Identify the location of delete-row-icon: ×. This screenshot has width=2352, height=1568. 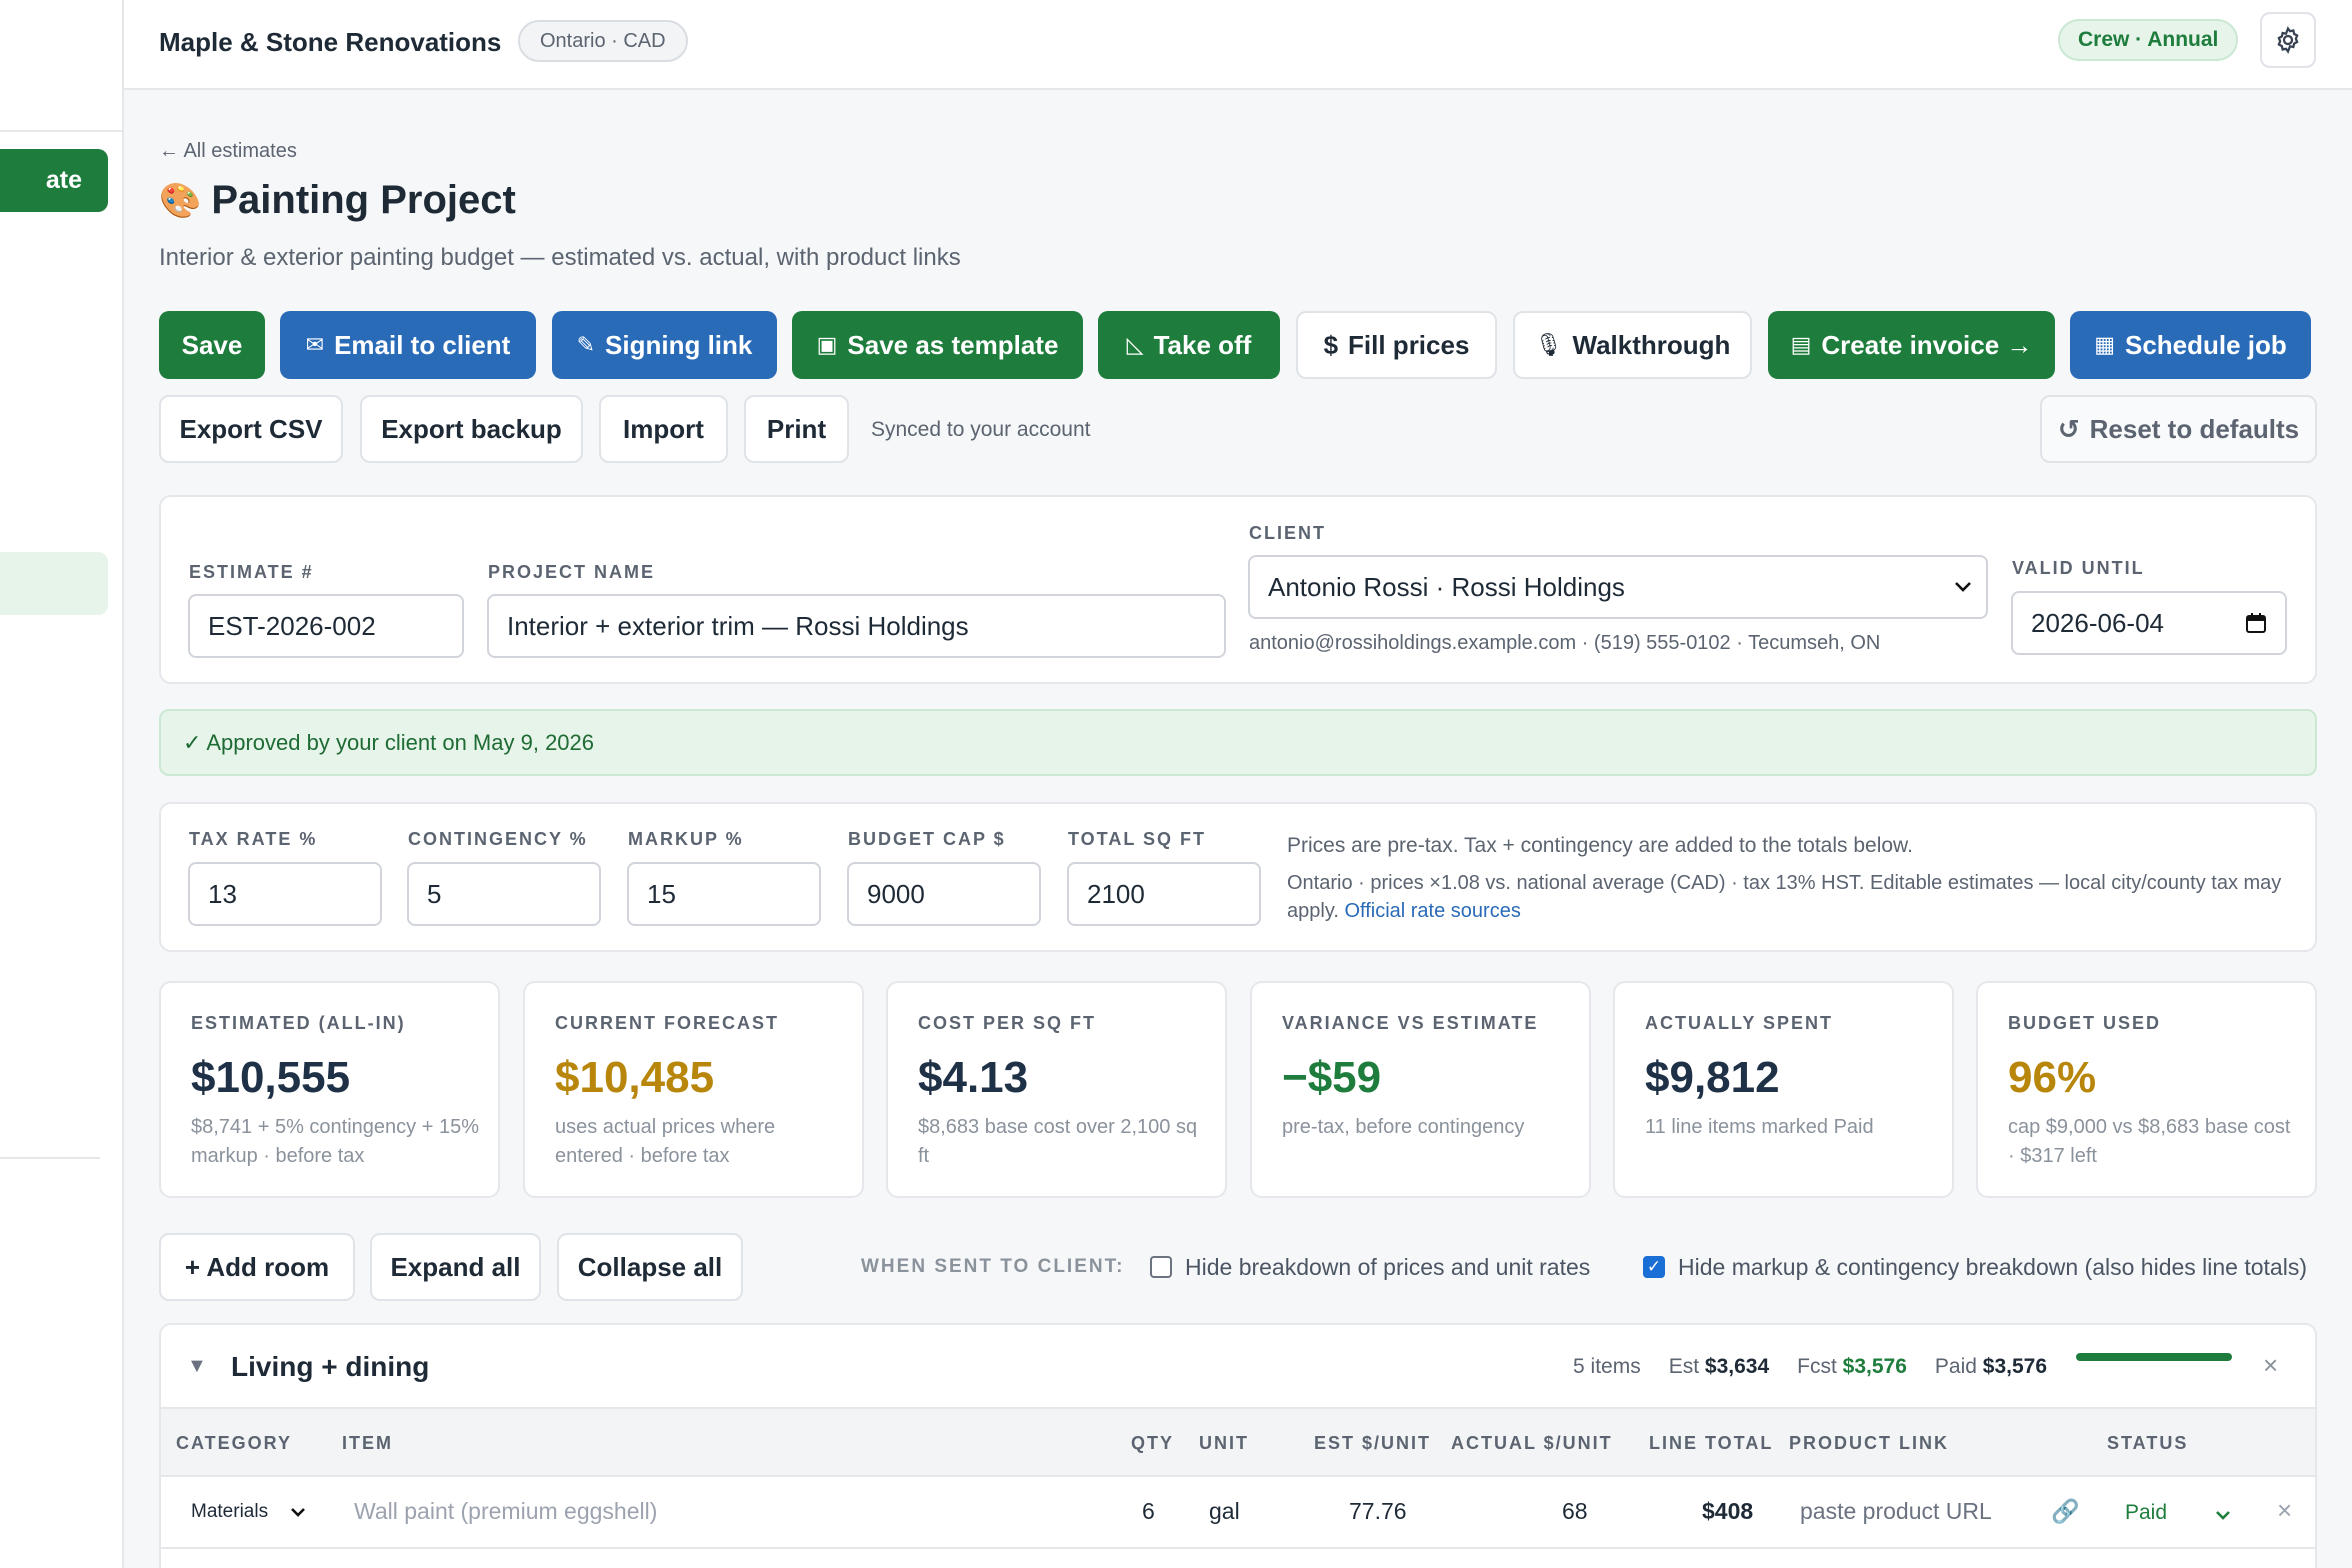
(2284, 1510).